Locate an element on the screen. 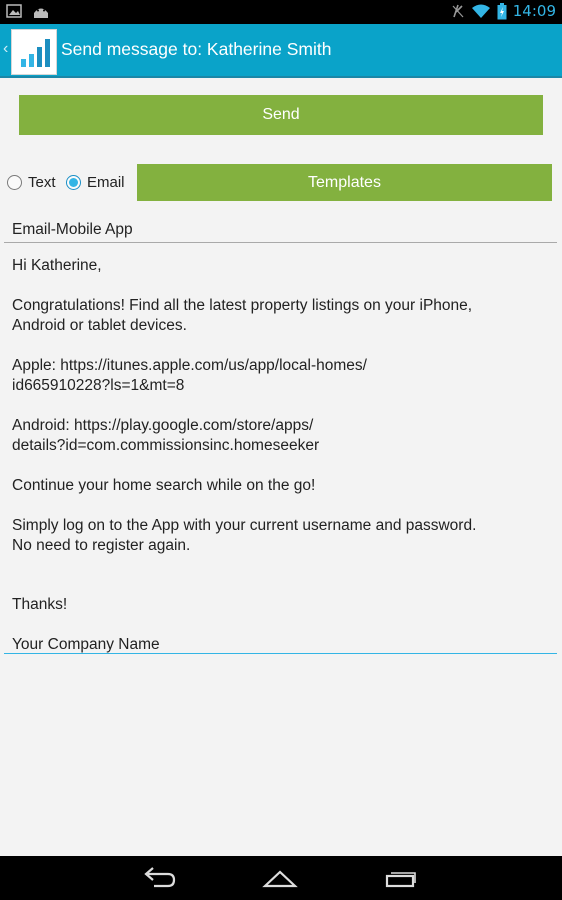  body-company: Your Company Name is located at coordinates (86, 644).